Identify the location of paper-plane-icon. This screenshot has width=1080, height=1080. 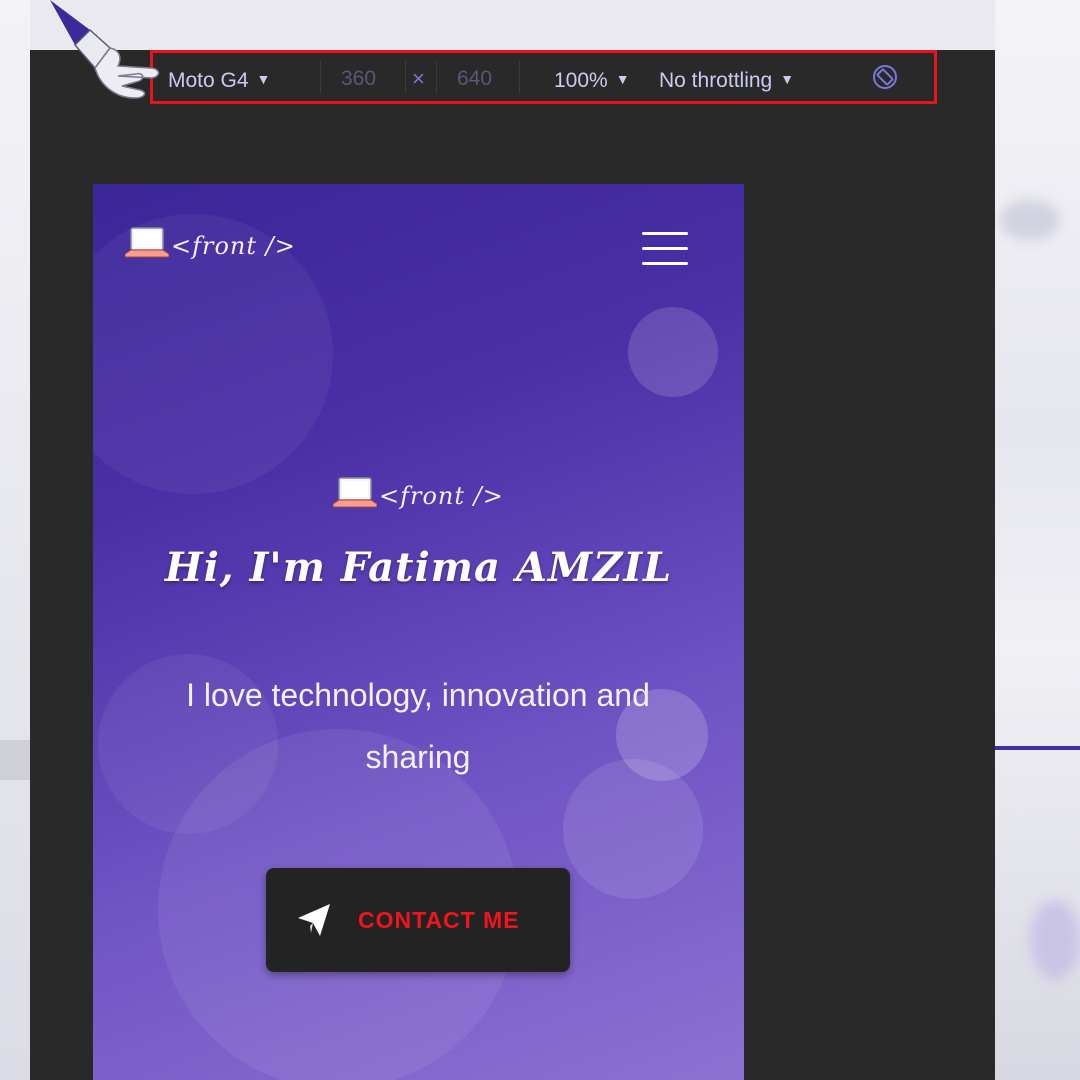
(314, 920).